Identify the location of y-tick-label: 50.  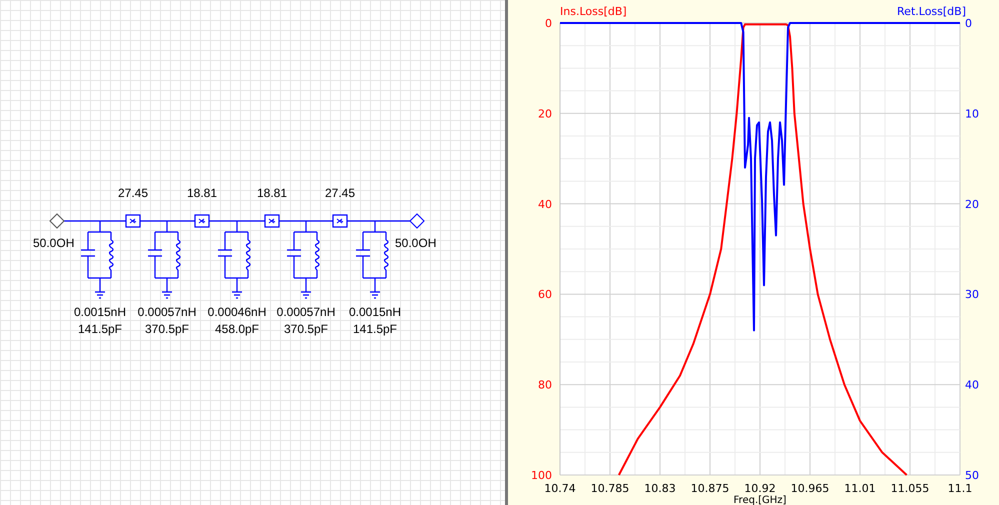
(972, 475).